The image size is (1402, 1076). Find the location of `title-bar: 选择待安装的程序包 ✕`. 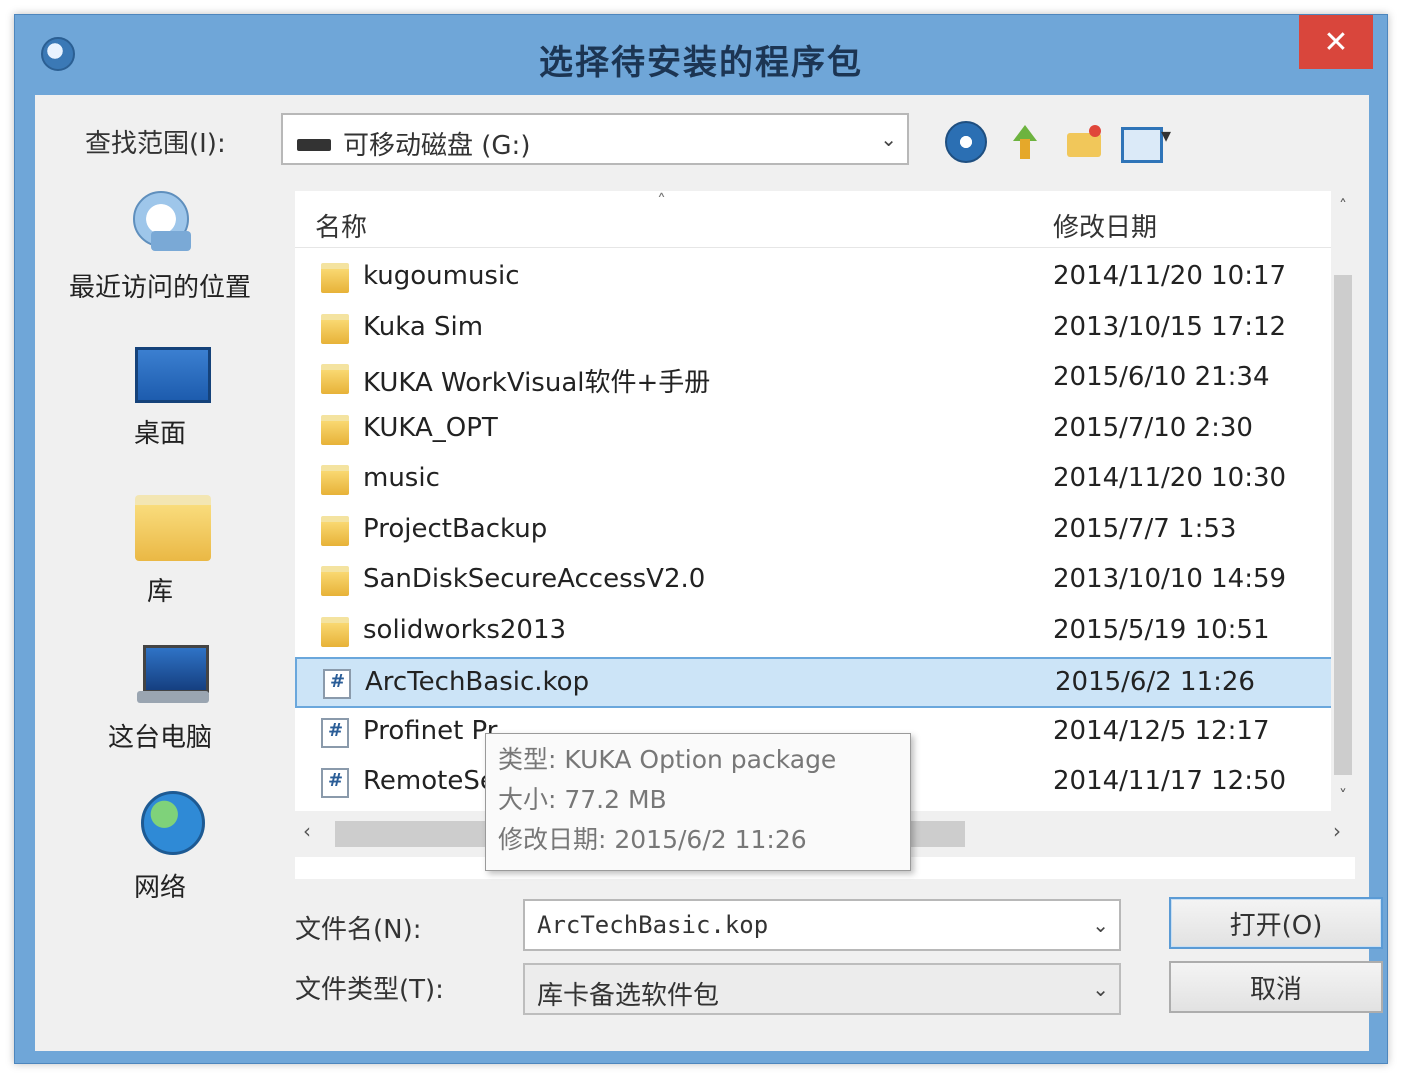

title-bar: 选择待安装的程序包 ✕ is located at coordinates (701, 55).